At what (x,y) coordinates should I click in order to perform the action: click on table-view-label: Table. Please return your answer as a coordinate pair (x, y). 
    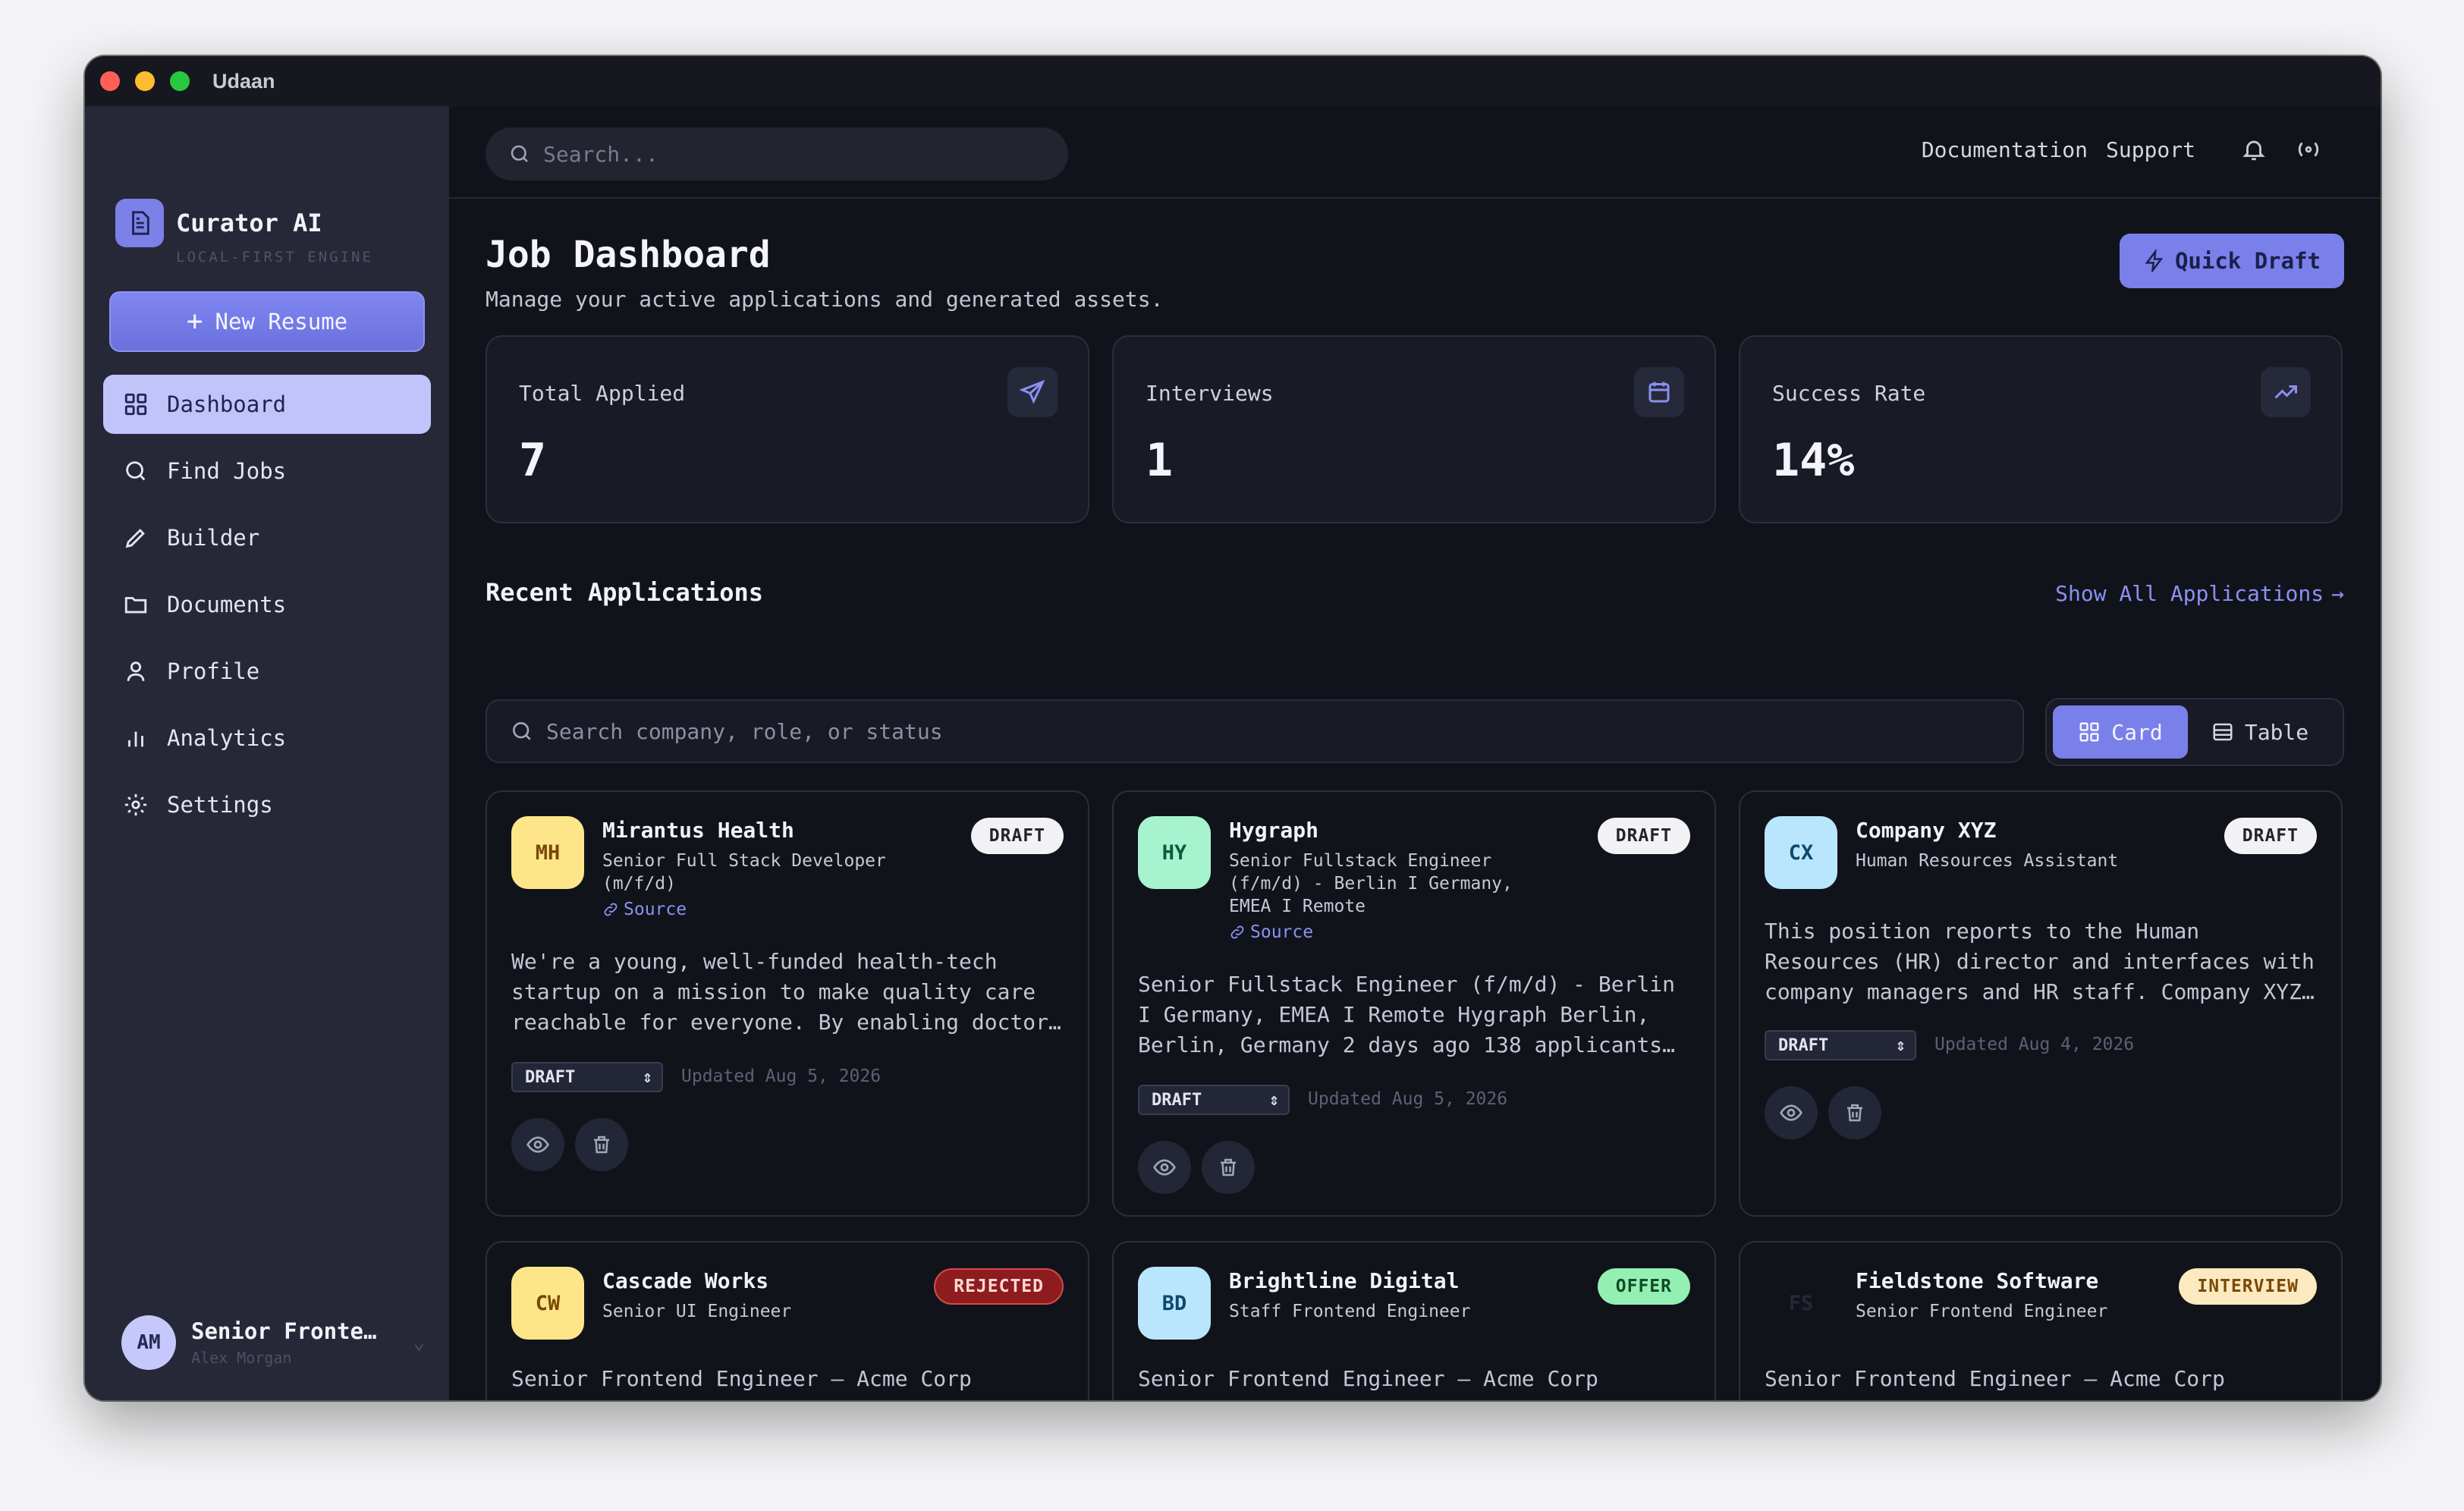
    Looking at the image, I should click on (2276, 732).